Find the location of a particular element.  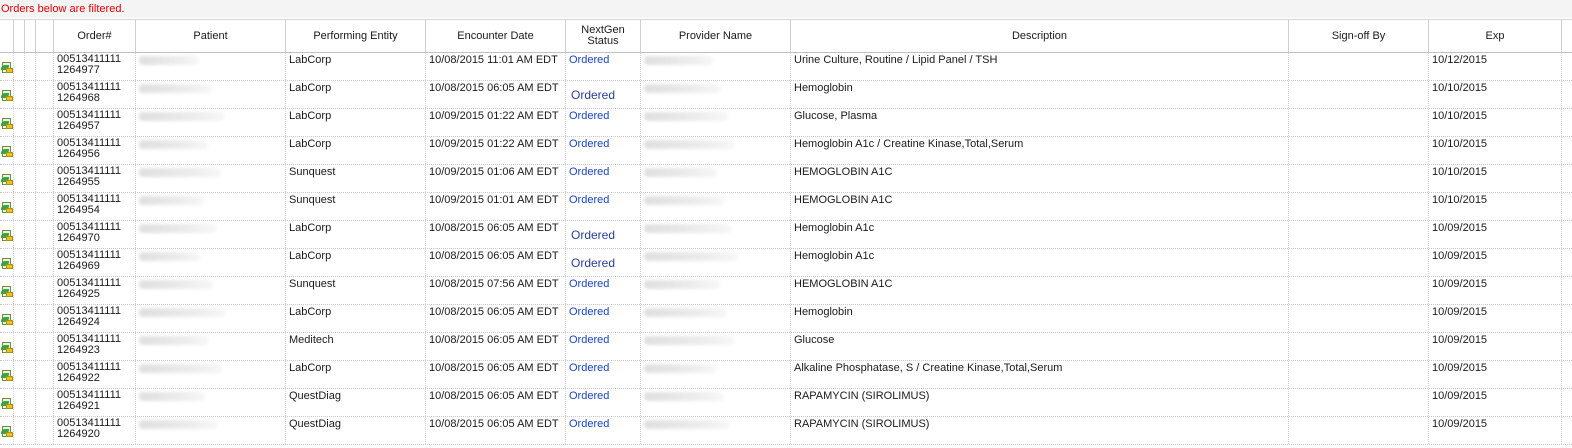

order-number-cell: 00513411111 1264956 is located at coordinates (95, 150).